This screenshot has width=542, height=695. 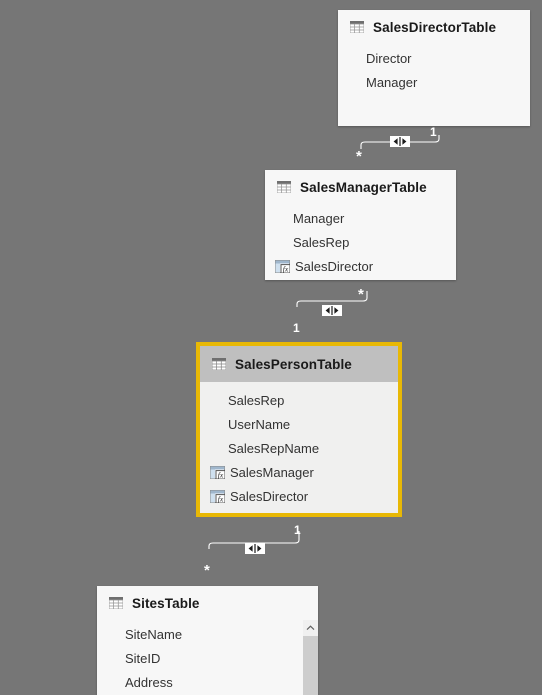 I want to click on field-name: Address, so click(x=149, y=682).